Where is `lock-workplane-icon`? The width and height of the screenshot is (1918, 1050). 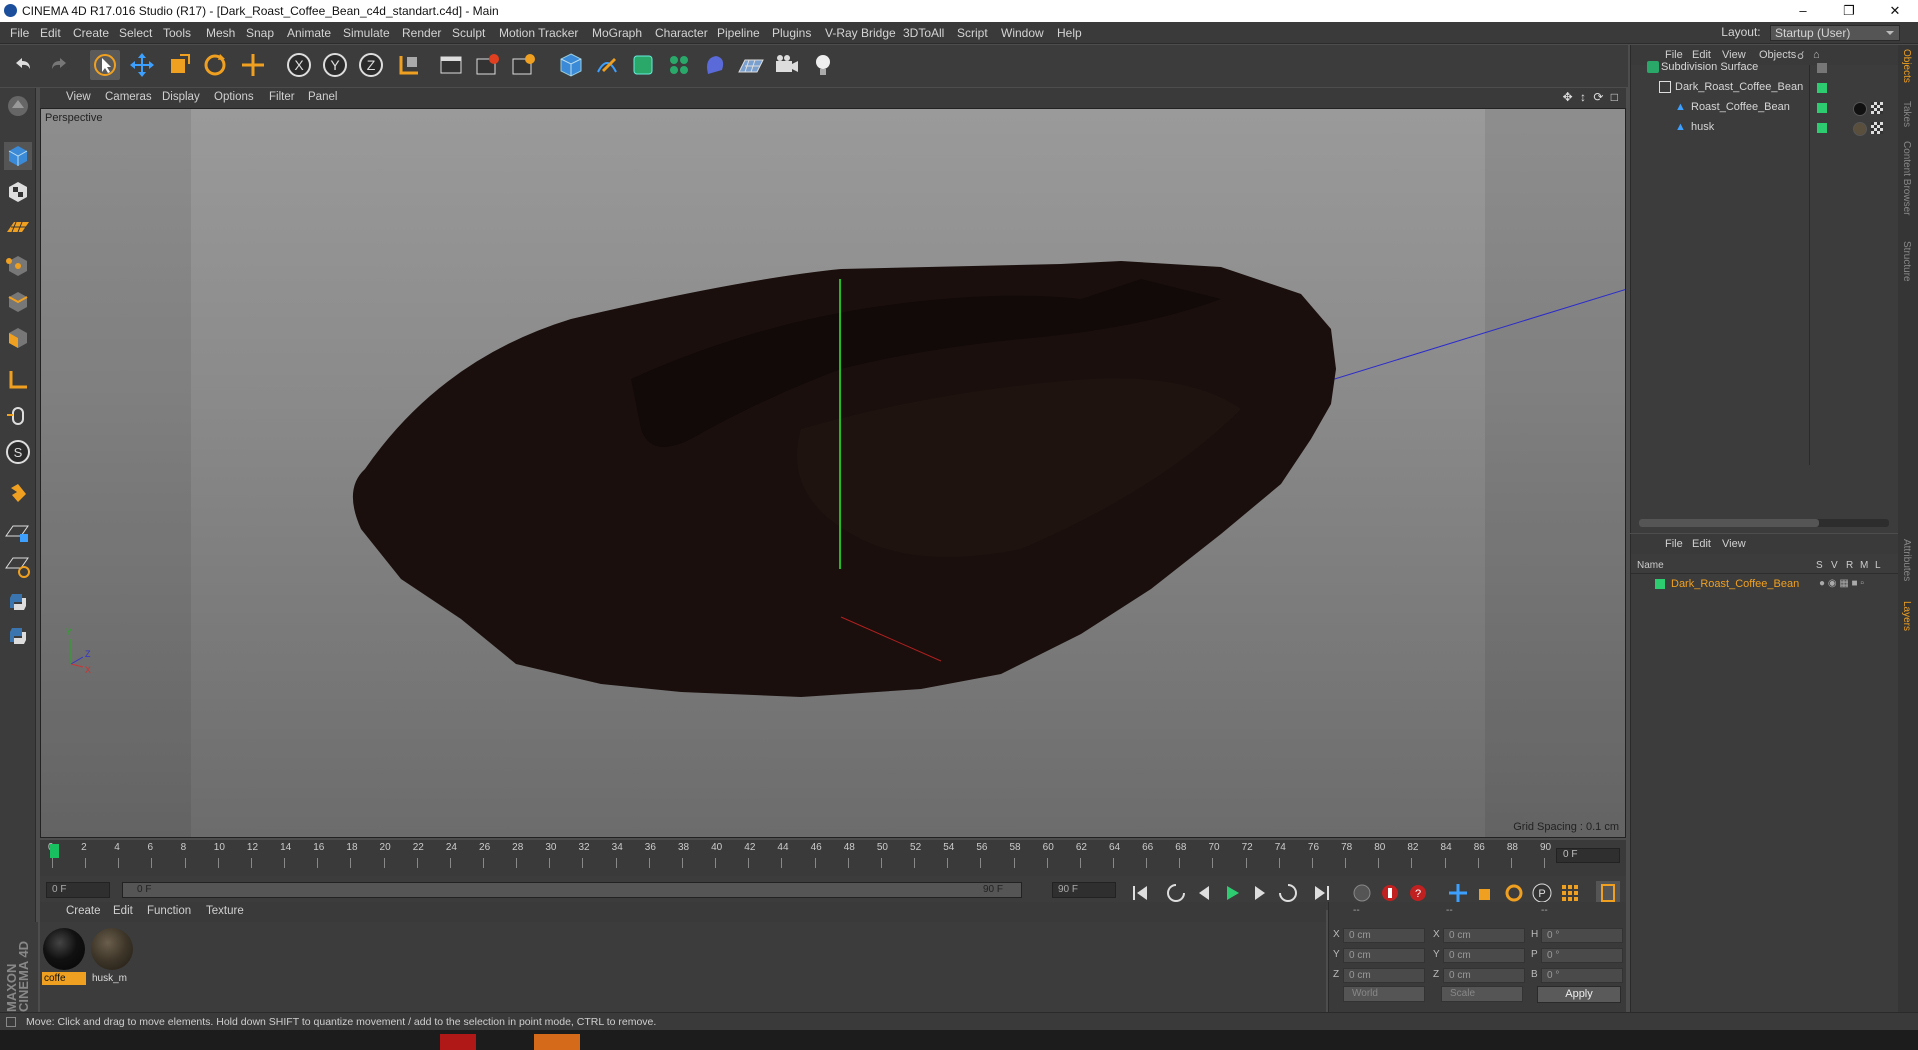
lock-workplane-icon is located at coordinates (18, 532).